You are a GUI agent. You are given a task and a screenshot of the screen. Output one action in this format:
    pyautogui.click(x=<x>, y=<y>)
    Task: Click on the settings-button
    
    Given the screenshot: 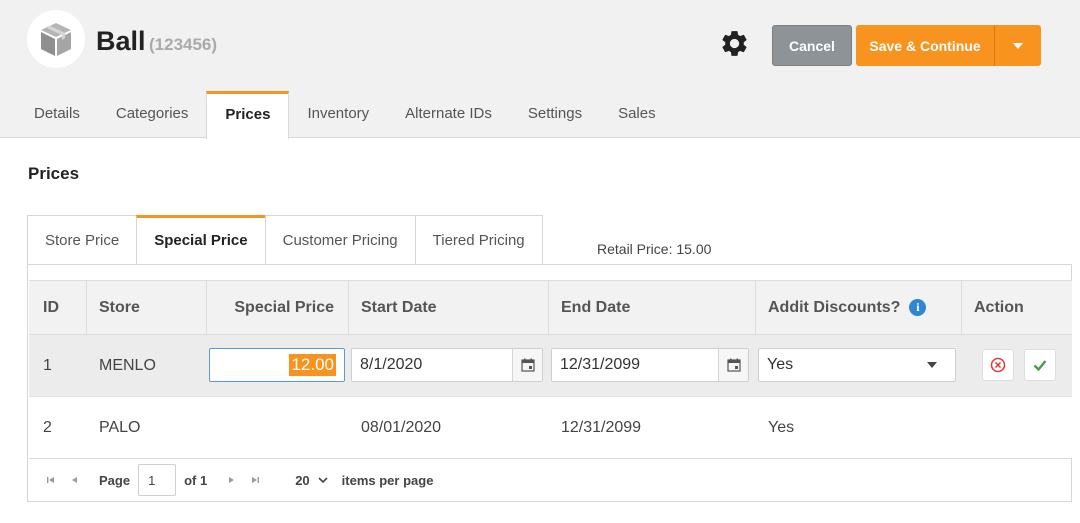 What is the action you would take?
    pyautogui.click(x=734, y=43)
    